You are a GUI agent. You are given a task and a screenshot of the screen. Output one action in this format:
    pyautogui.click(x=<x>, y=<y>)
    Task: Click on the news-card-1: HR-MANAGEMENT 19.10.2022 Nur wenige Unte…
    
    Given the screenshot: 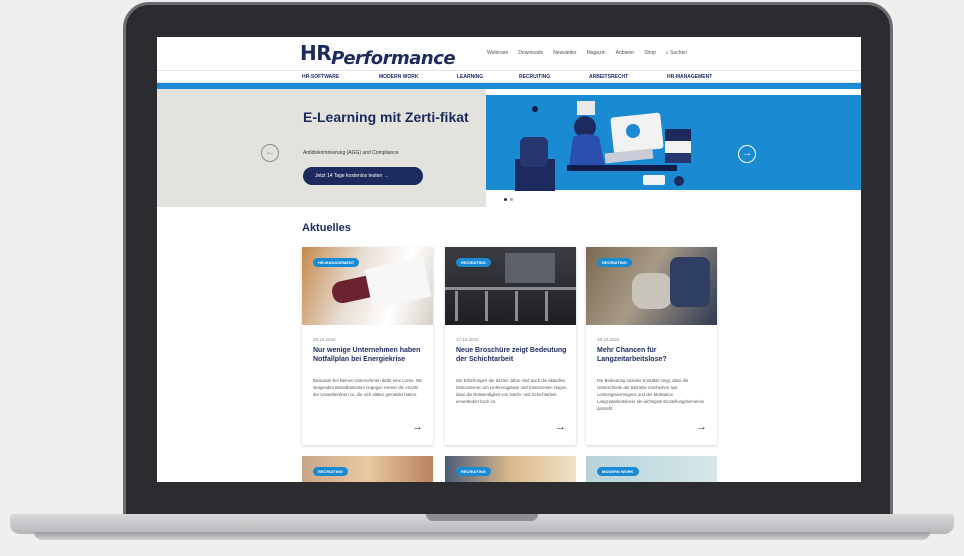 What is the action you would take?
    pyautogui.click(x=367, y=346)
    